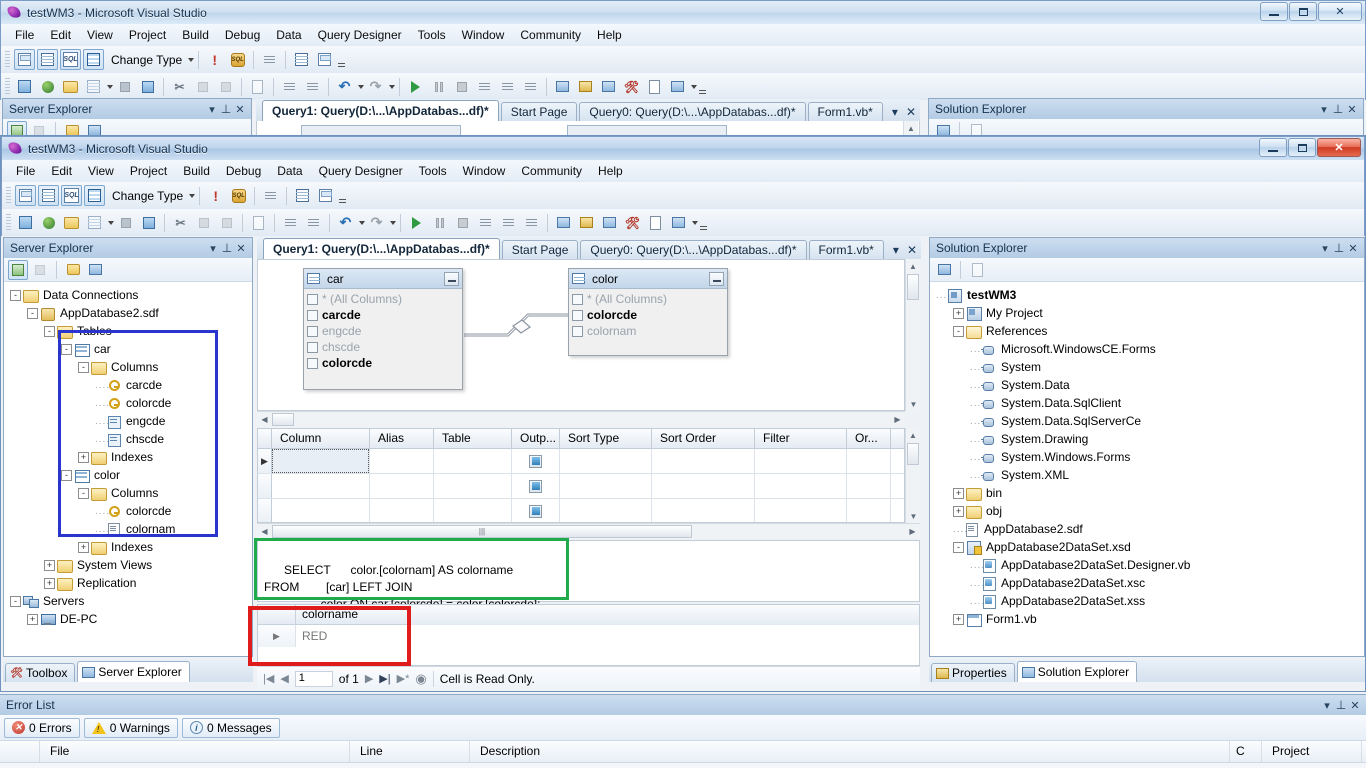  Describe the element at coordinates (128, 313) in the screenshot. I see `tree-item: - AppDatabase2.sdf` at that location.